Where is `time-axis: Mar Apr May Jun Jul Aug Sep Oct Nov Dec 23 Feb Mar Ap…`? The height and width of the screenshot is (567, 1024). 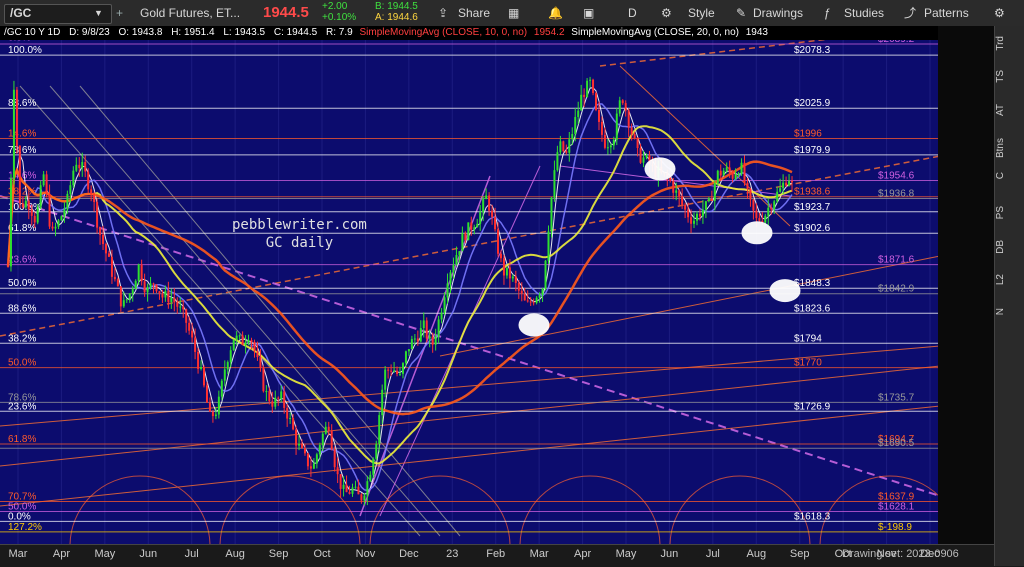 time-axis: Mar Apr May Jun Jul Aug Sep Oct Nov Dec 23 Feb Mar Ap… is located at coordinates (497, 555).